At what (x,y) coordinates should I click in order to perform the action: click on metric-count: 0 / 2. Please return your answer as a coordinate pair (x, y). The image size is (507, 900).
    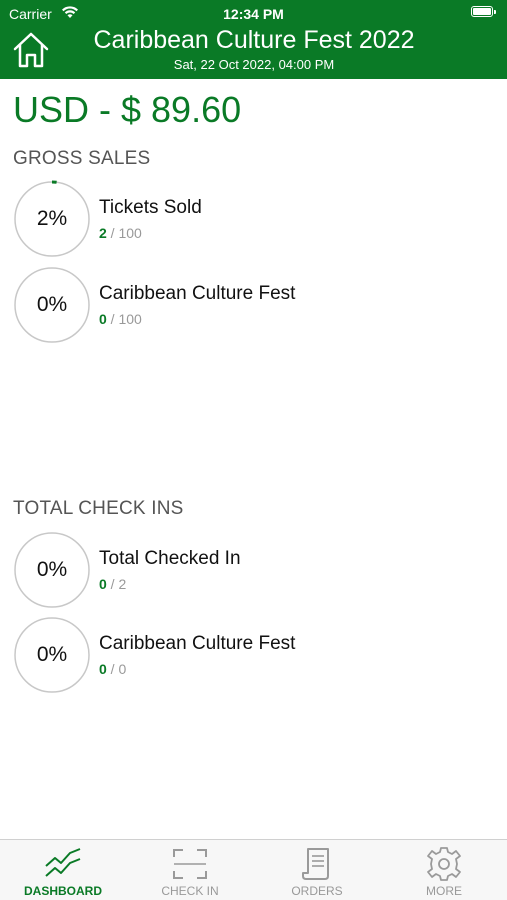
    Looking at the image, I should click on (112, 584).